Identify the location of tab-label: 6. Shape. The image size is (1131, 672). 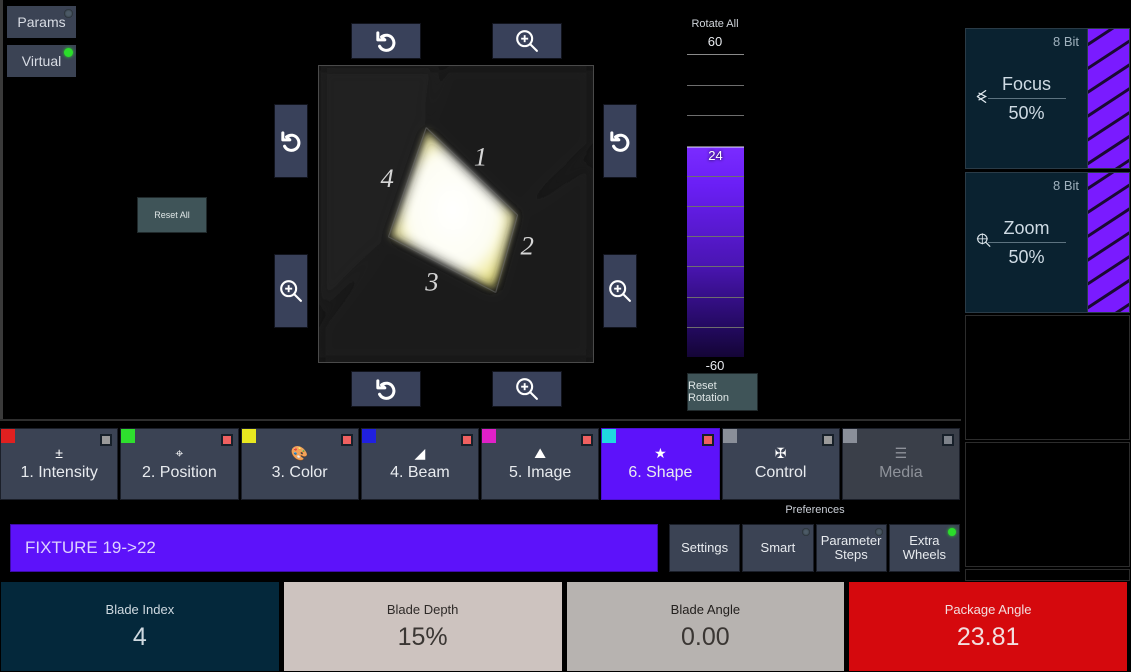
(660, 472).